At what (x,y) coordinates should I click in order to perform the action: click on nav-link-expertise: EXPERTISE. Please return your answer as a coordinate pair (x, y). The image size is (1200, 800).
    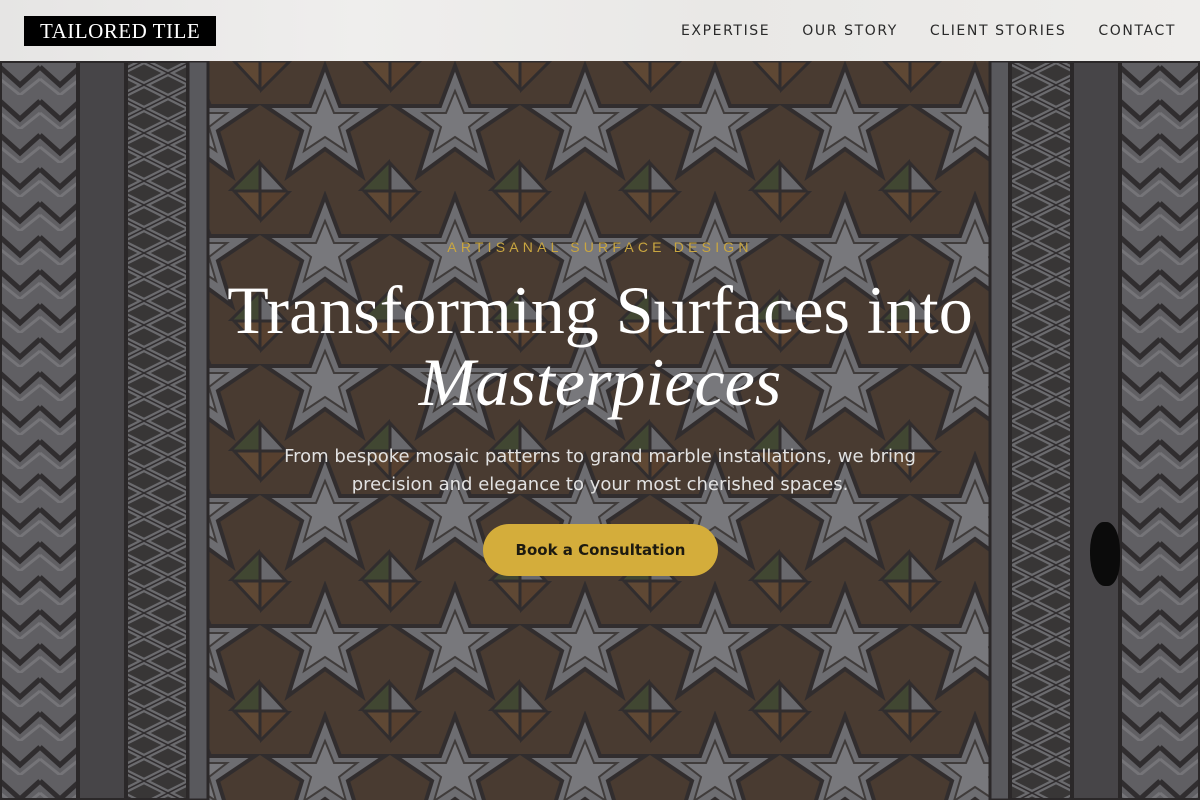
    Looking at the image, I should click on (725, 31).